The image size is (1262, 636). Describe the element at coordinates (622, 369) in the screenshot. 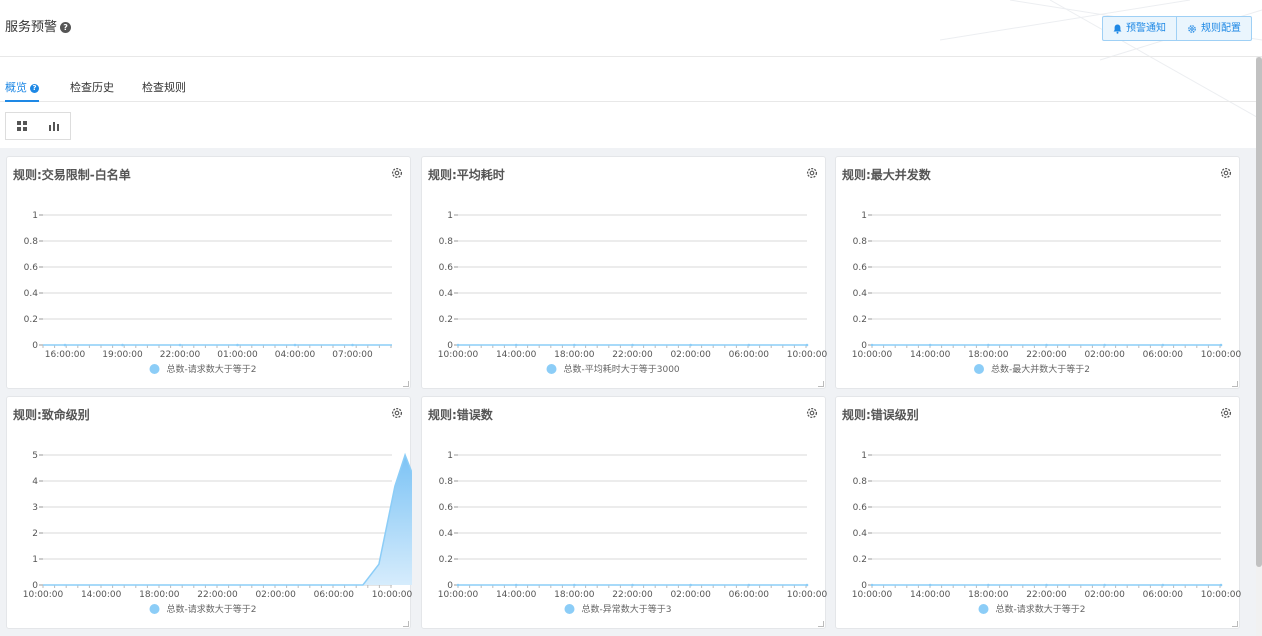

I see `legend-label: 总数-平均耗时大于等于3000` at that location.